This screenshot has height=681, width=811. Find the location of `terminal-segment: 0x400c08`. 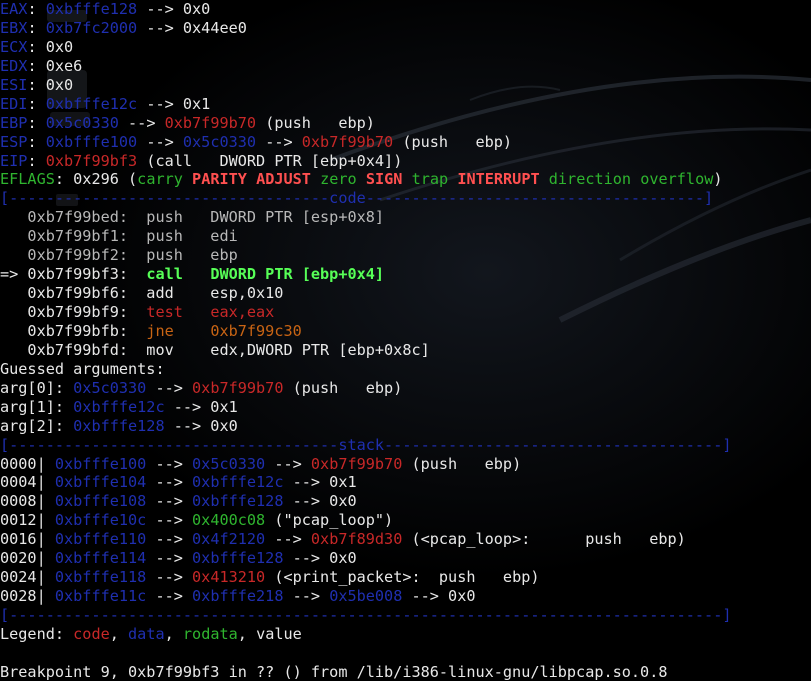

terminal-segment: 0x400c08 is located at coordinates (229, 520).